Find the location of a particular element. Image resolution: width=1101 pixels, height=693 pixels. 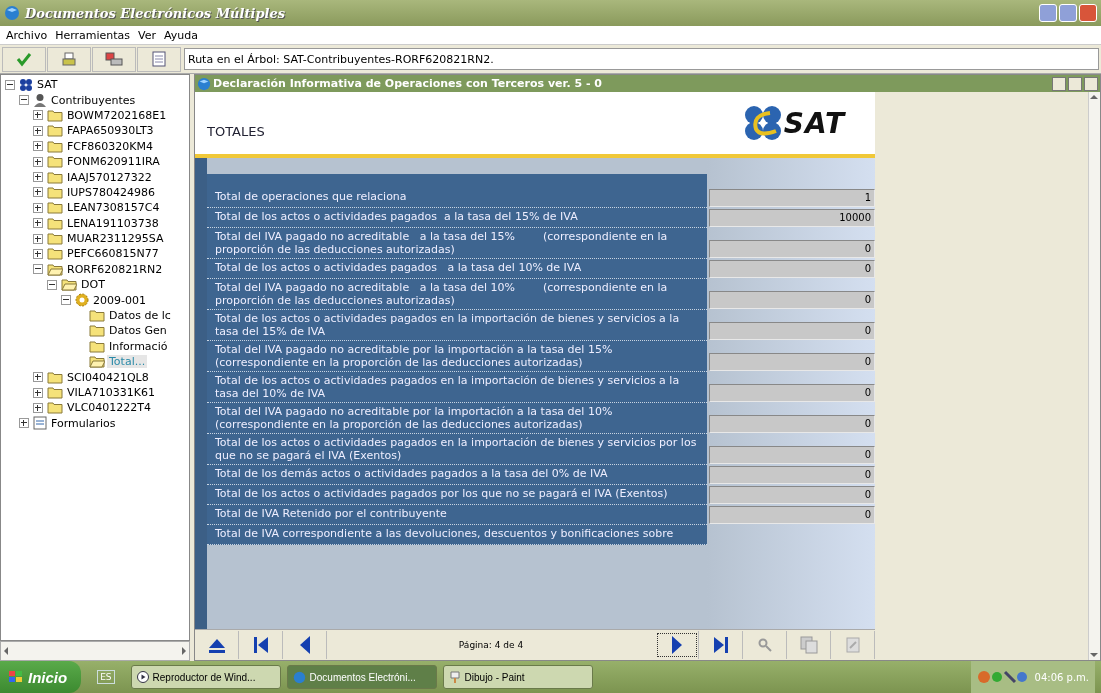

field-label: Total de IVA Retenido por el contribuyente is located at coordinates (457, 515).